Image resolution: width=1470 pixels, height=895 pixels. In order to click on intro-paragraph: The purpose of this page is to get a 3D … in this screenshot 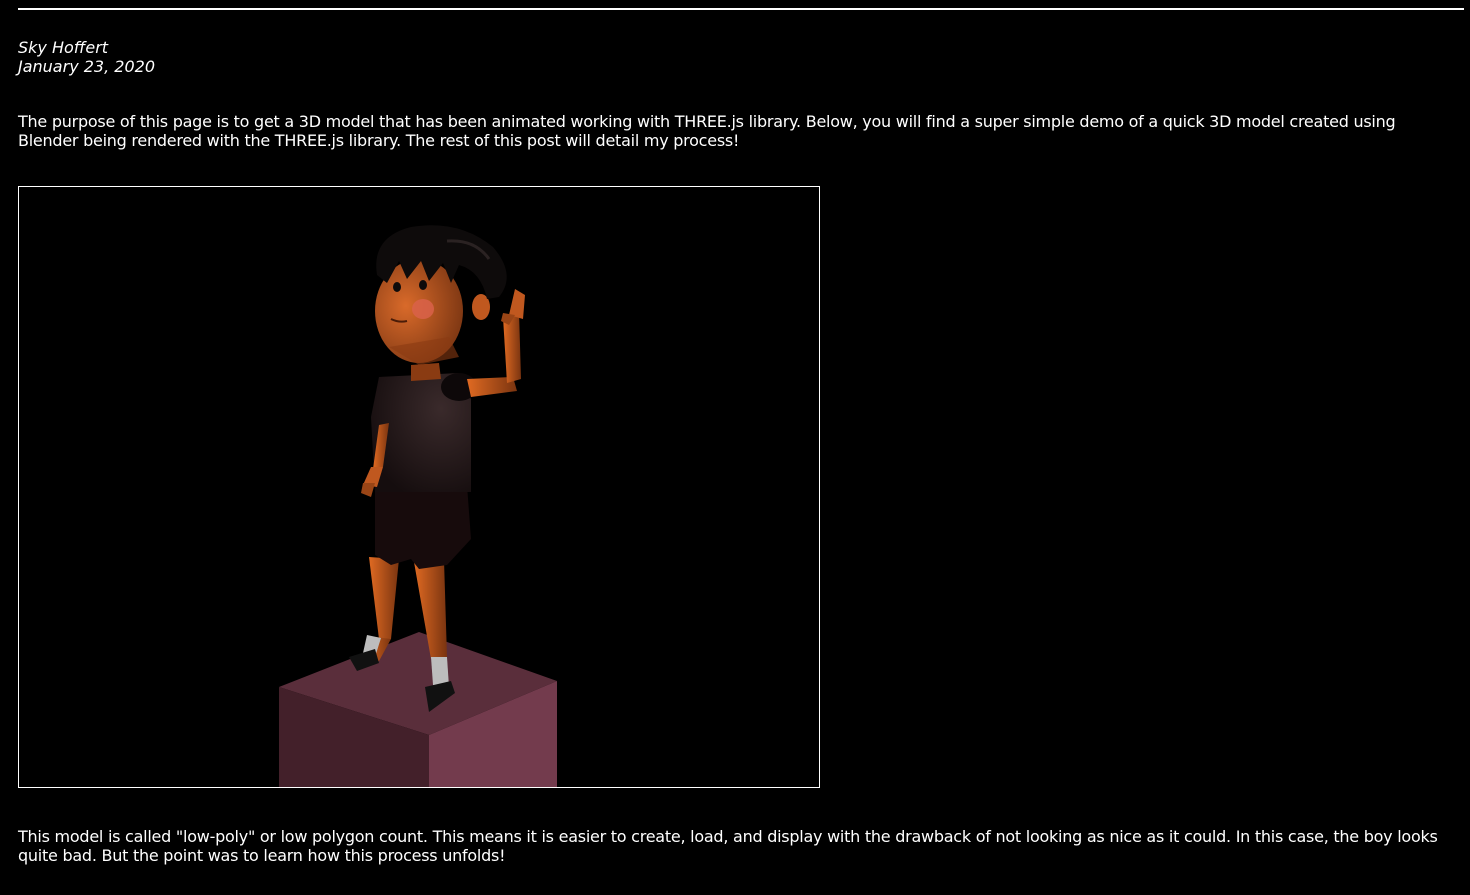, I will do `click(707, 131)`.